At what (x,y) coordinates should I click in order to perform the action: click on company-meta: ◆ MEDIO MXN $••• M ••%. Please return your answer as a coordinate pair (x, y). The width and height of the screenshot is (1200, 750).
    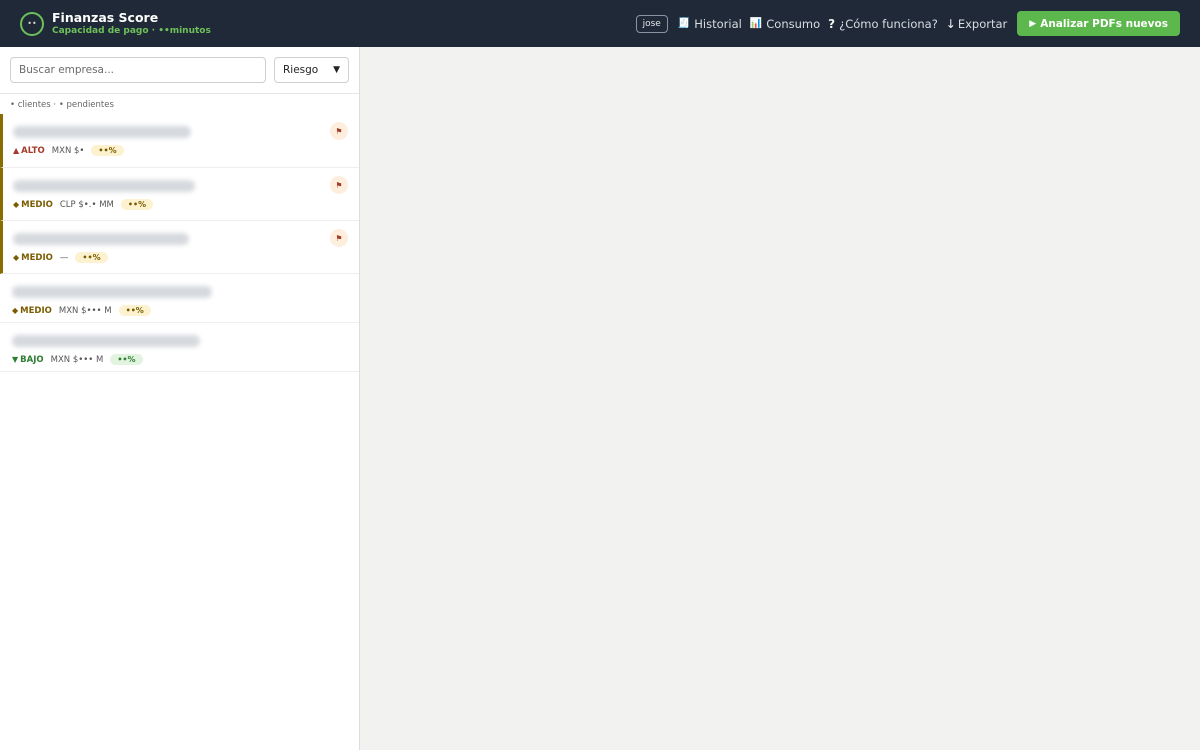
    Looking at the image, I should click on (180, 310).